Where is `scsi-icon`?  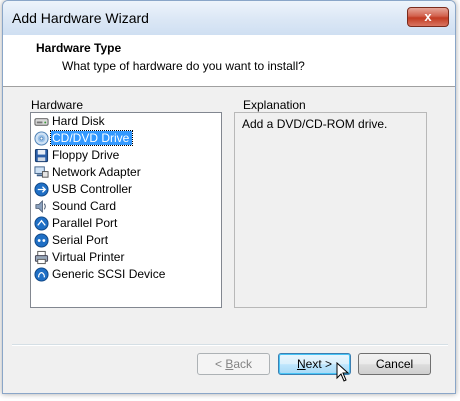
scsi-icon is located at coordinates (41, 274).